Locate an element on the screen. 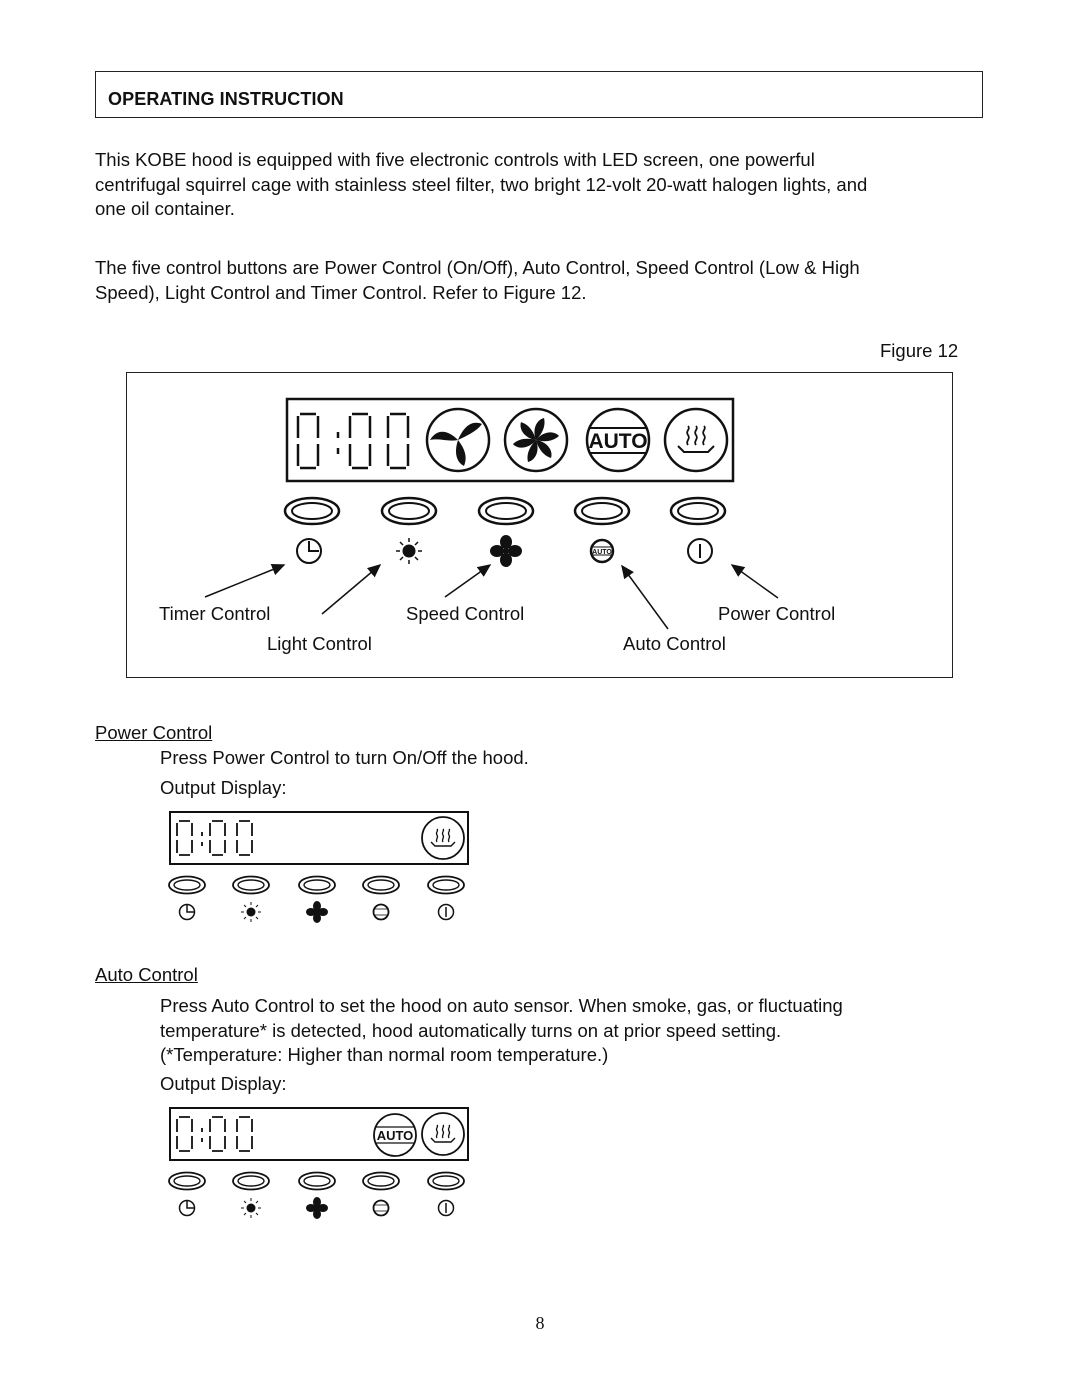  auto-control-section-title: Auto Control is located at coordinates (146, 974).